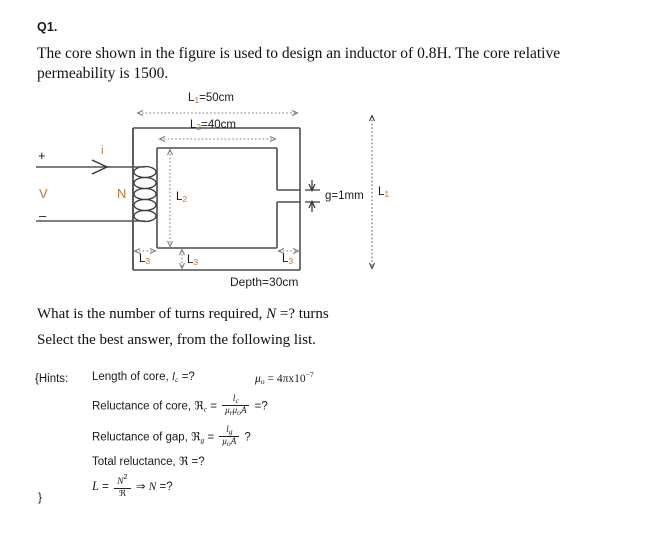 The height and width of the screenshot is (541, 656). What do you see at coordinates (122, 193) in the screenshot?
I see `turns-label: N` at bounding box center [122, 193].